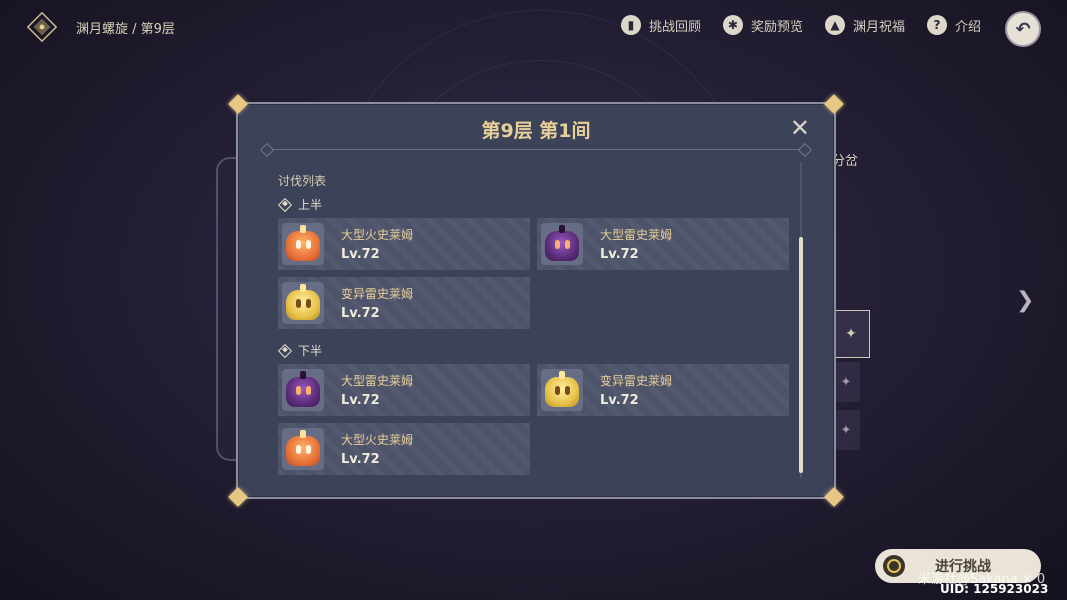 The image size is (1067, 600). What do you see at coordinates (967, 27) in the screenshot?
I see `intro-label: 介绍` at bounding box center [967, 27].